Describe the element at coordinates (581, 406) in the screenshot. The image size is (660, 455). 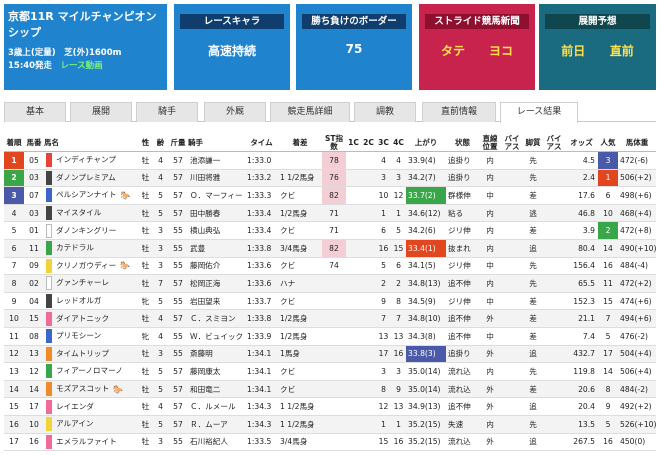
I see `odds: 20.4` at that location.